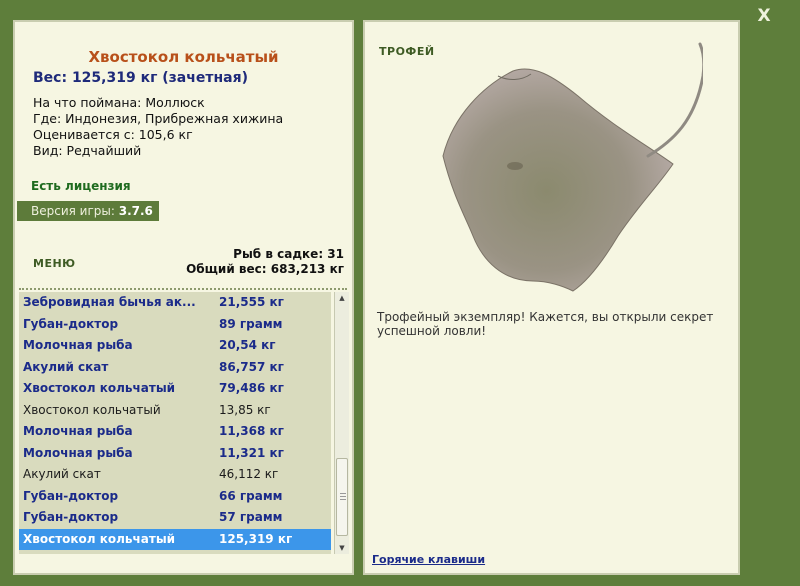 The image size is (800, 586). What do you see at coordinates (175, 497) in the screenshot?
I see `fish-list-row: Губан-доктор 66 грамм` at bounding box center [175, 497].